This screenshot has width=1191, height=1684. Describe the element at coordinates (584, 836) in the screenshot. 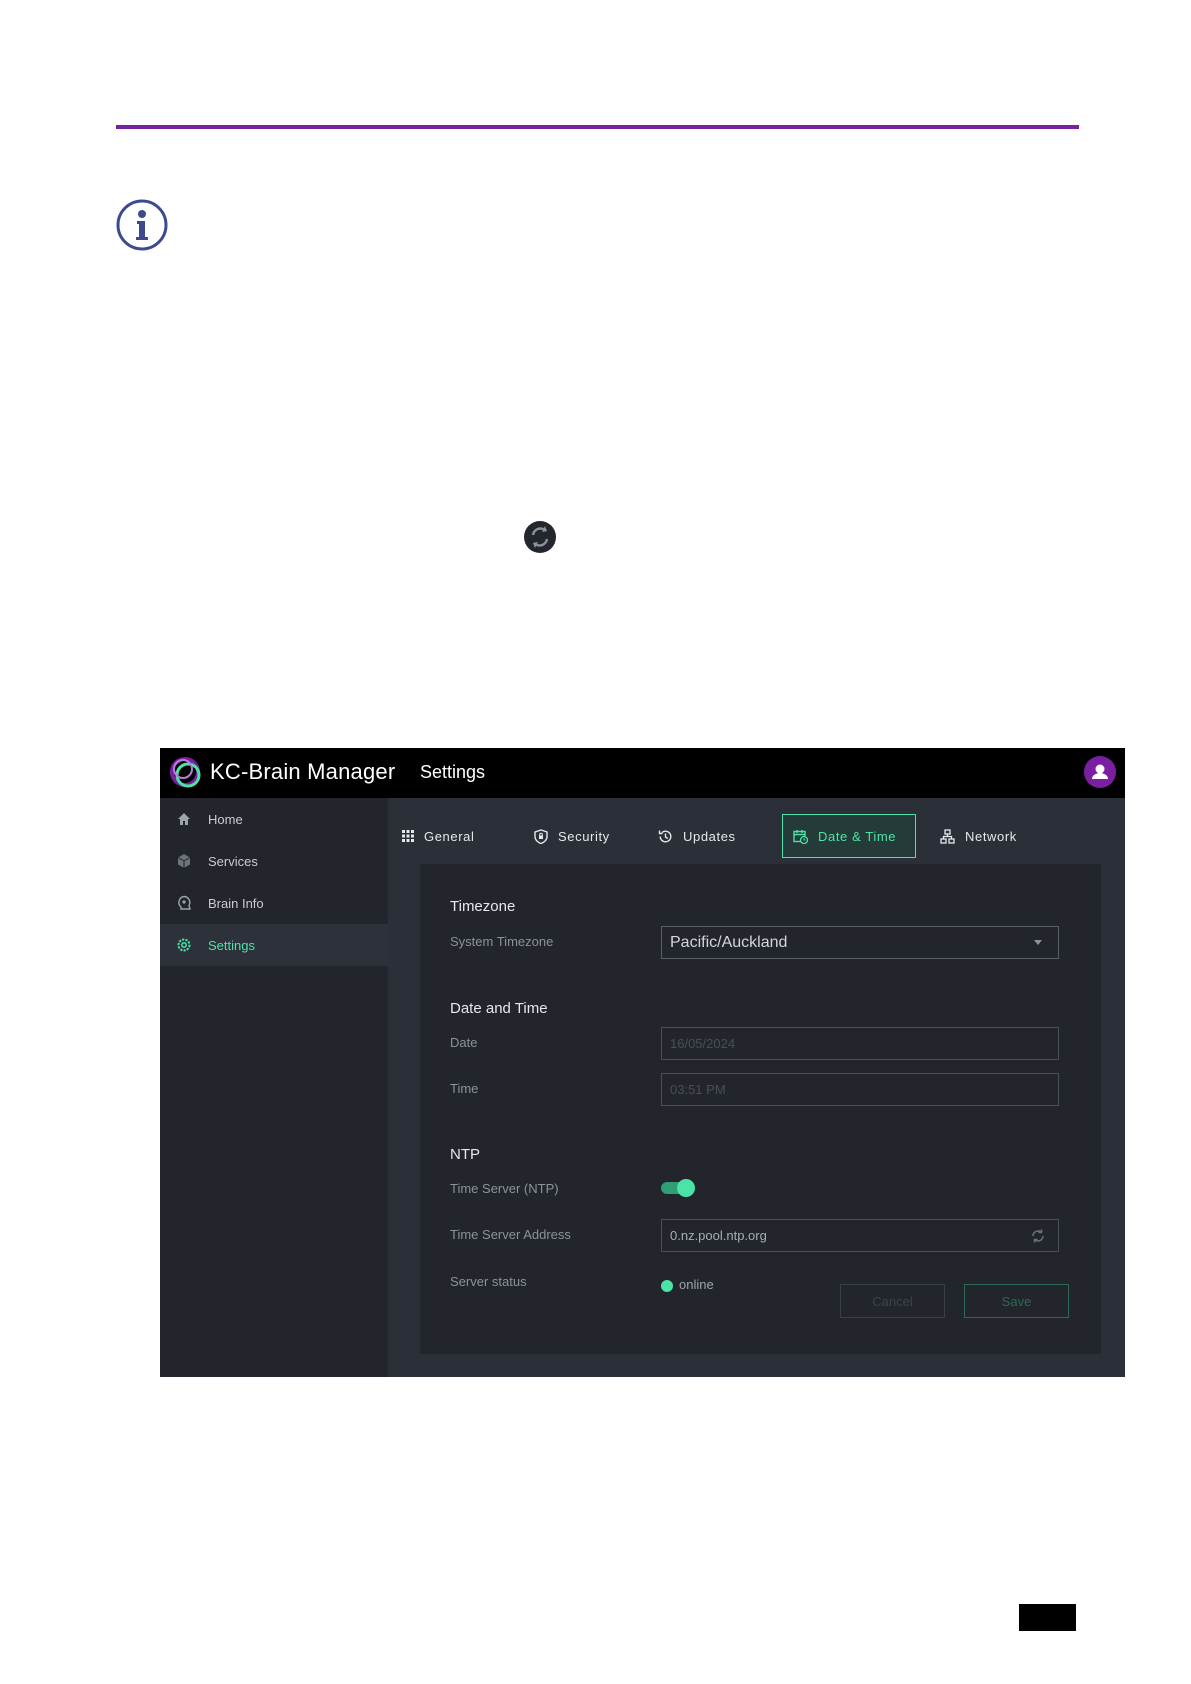

I see `tab-label: Security` at that location.